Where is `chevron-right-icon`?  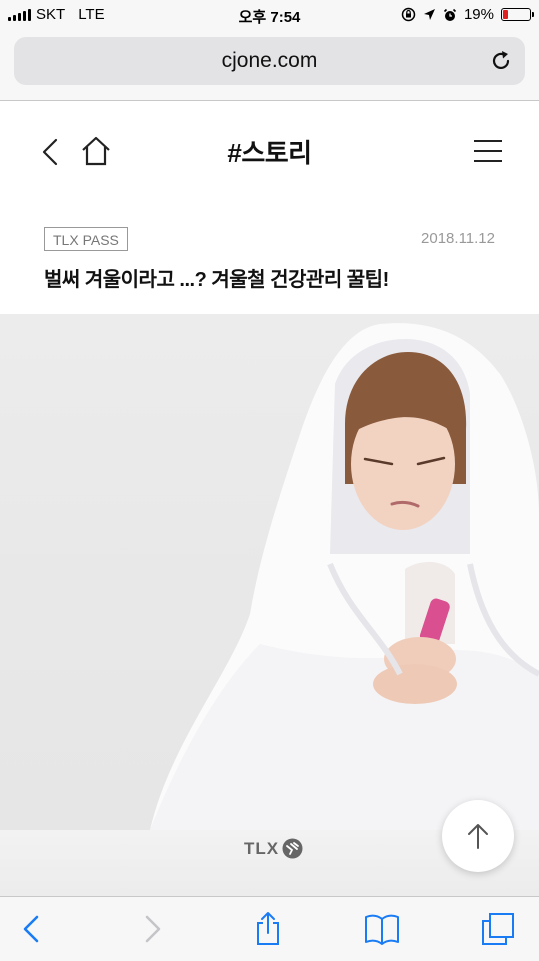
chevron-right-icon is located at coordinates (152, 929).